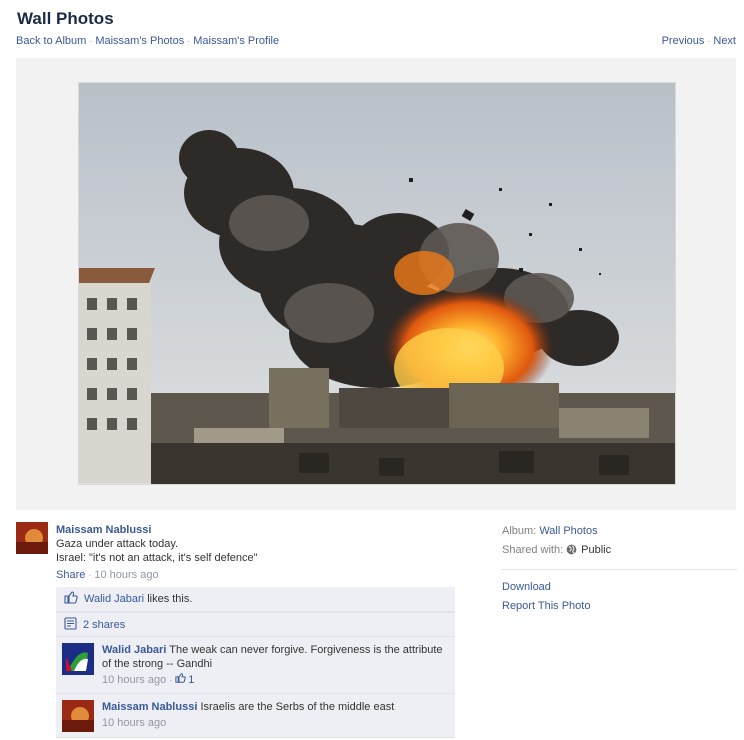  What do you see at coordinates (236, 41) in the screenshot?
I see `owner-profile-link: Maissam's Profile` at bounding box center [236, 41].